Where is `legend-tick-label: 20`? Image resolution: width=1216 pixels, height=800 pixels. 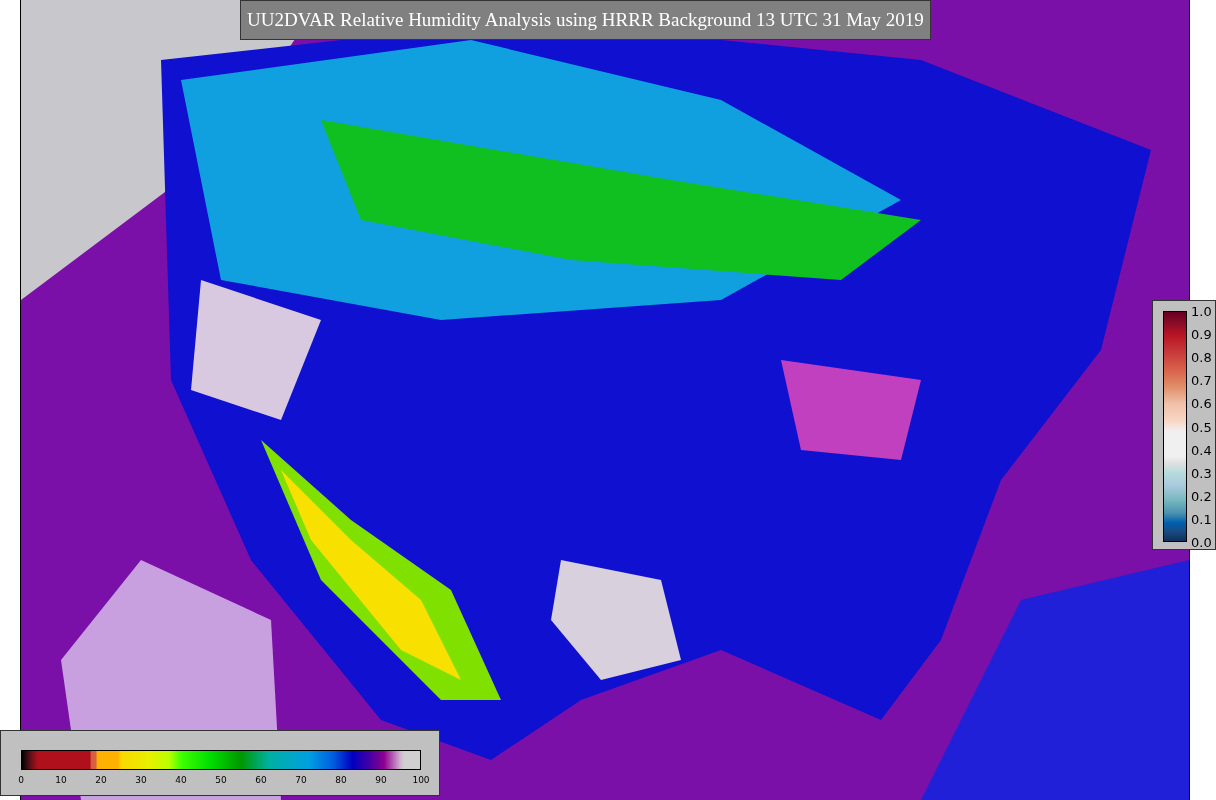
legend-tick-label: 20 is located at coordinates (101, 780).